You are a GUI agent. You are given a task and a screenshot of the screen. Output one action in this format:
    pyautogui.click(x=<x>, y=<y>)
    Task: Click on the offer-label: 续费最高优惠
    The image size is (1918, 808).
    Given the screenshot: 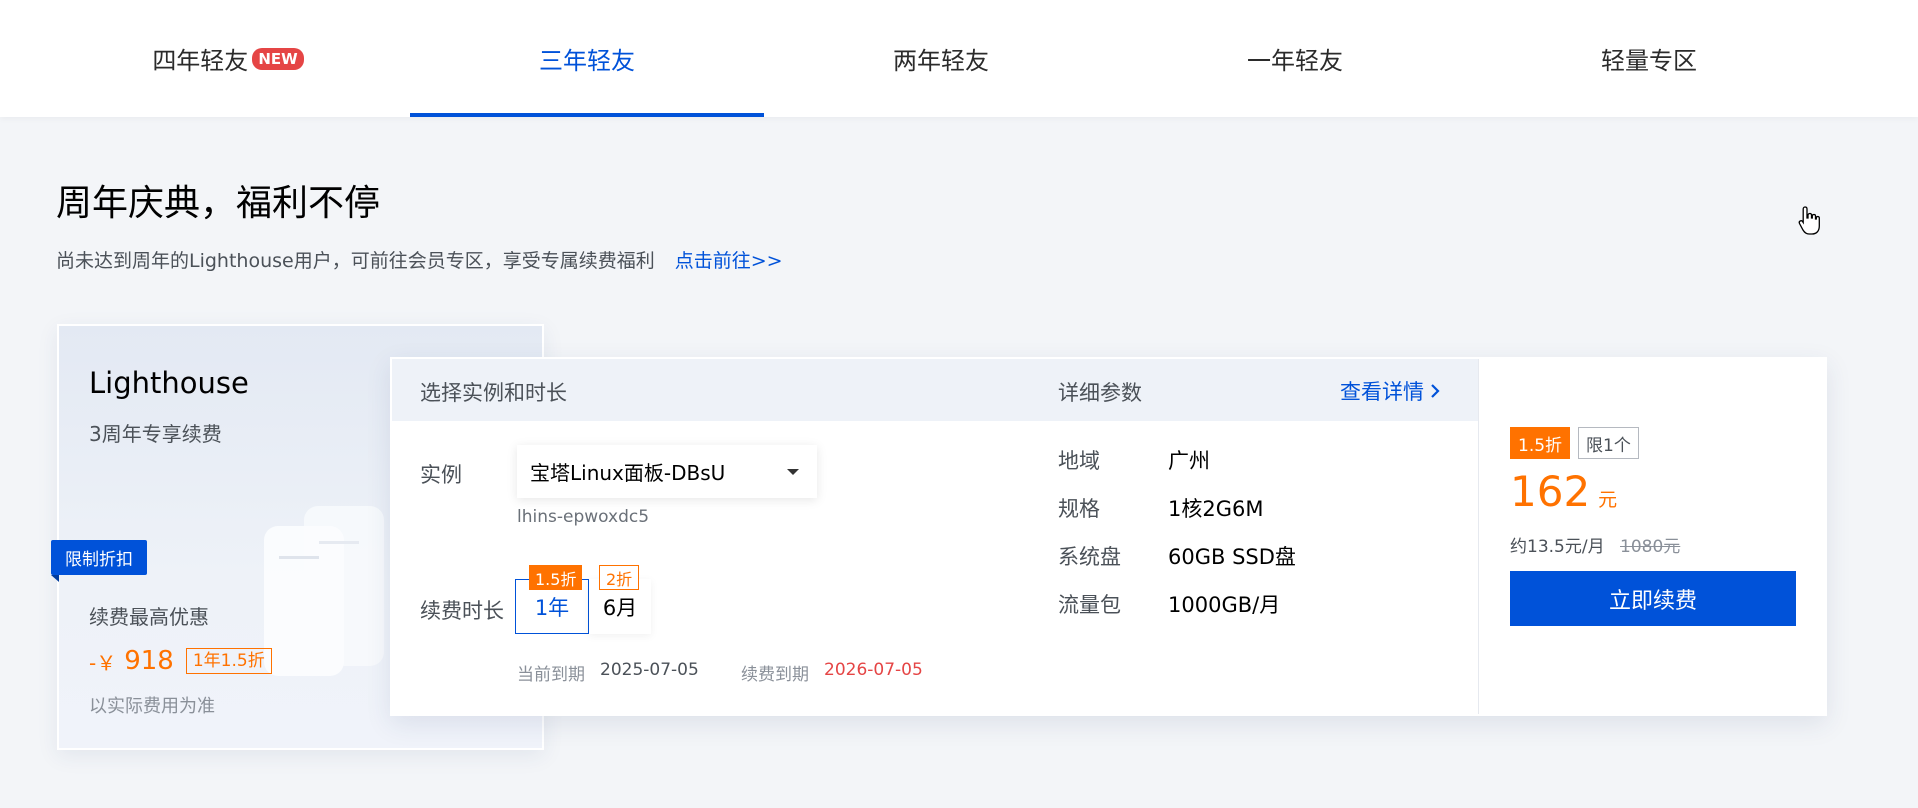 What is the action you would take?
    pyautogui.click(x=149, y=617)
    